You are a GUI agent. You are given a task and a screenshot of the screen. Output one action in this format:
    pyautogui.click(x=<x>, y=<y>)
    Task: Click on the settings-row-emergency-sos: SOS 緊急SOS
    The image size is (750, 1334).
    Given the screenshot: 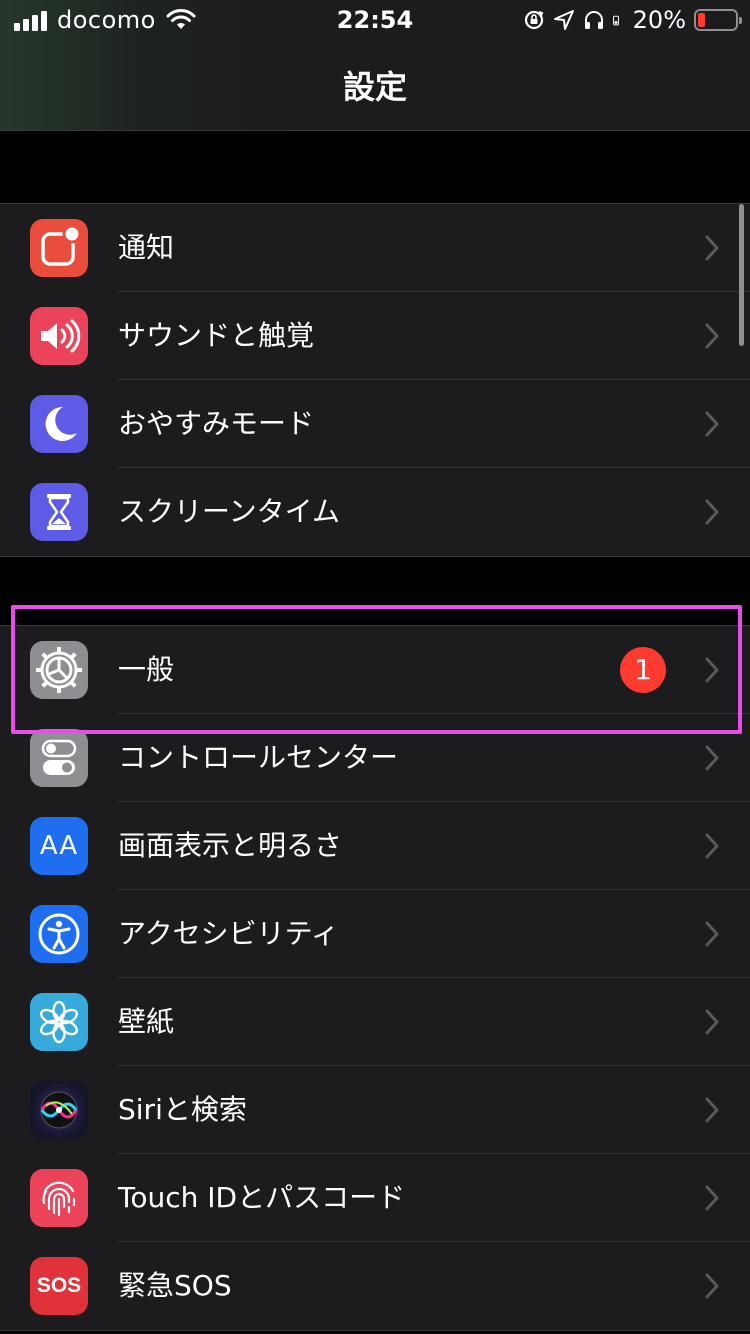 What is the action you would take?
    pyautogui.click(x=375, y=1286)
    